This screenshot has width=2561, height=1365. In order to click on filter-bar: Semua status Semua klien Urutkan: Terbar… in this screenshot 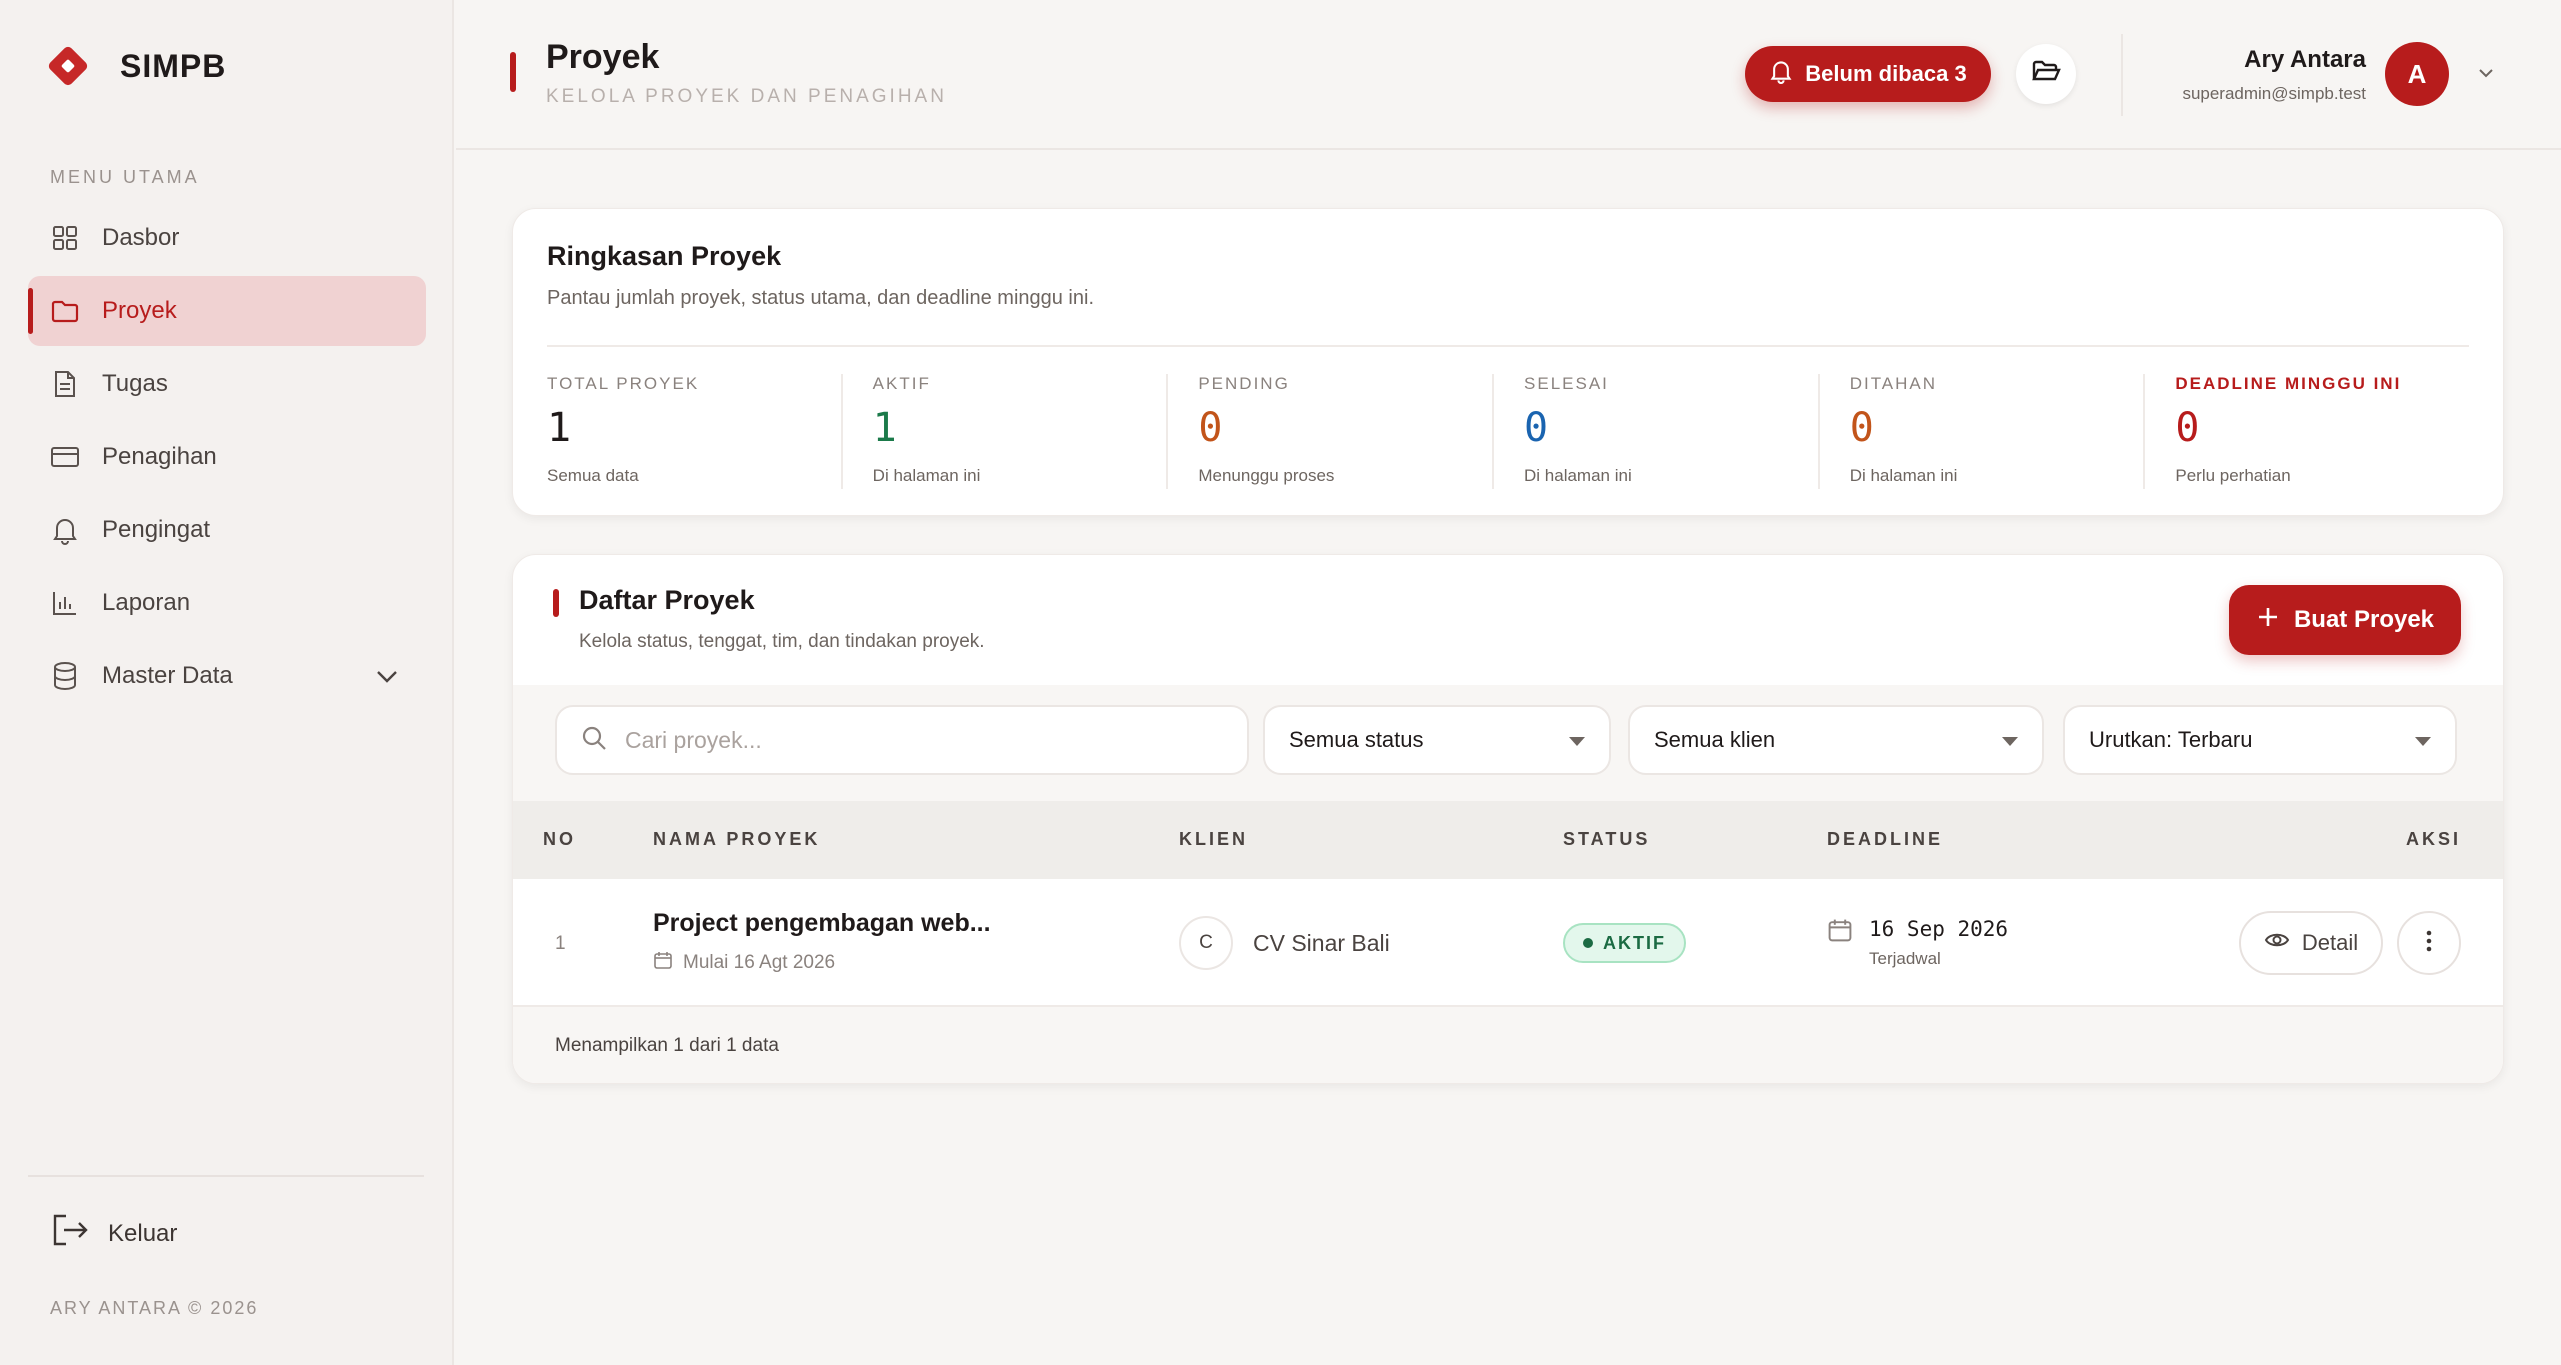, I will do `click(1508, 743)`.